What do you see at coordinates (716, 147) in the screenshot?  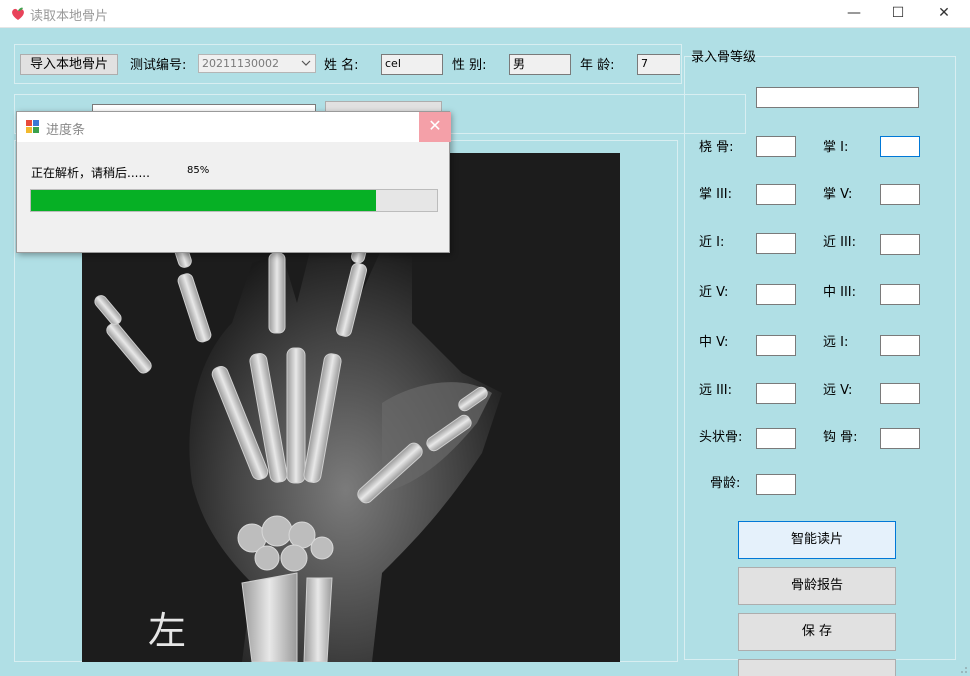 I see `grade-label-radius: 桡 骨:` at bounding box center [716, 147].